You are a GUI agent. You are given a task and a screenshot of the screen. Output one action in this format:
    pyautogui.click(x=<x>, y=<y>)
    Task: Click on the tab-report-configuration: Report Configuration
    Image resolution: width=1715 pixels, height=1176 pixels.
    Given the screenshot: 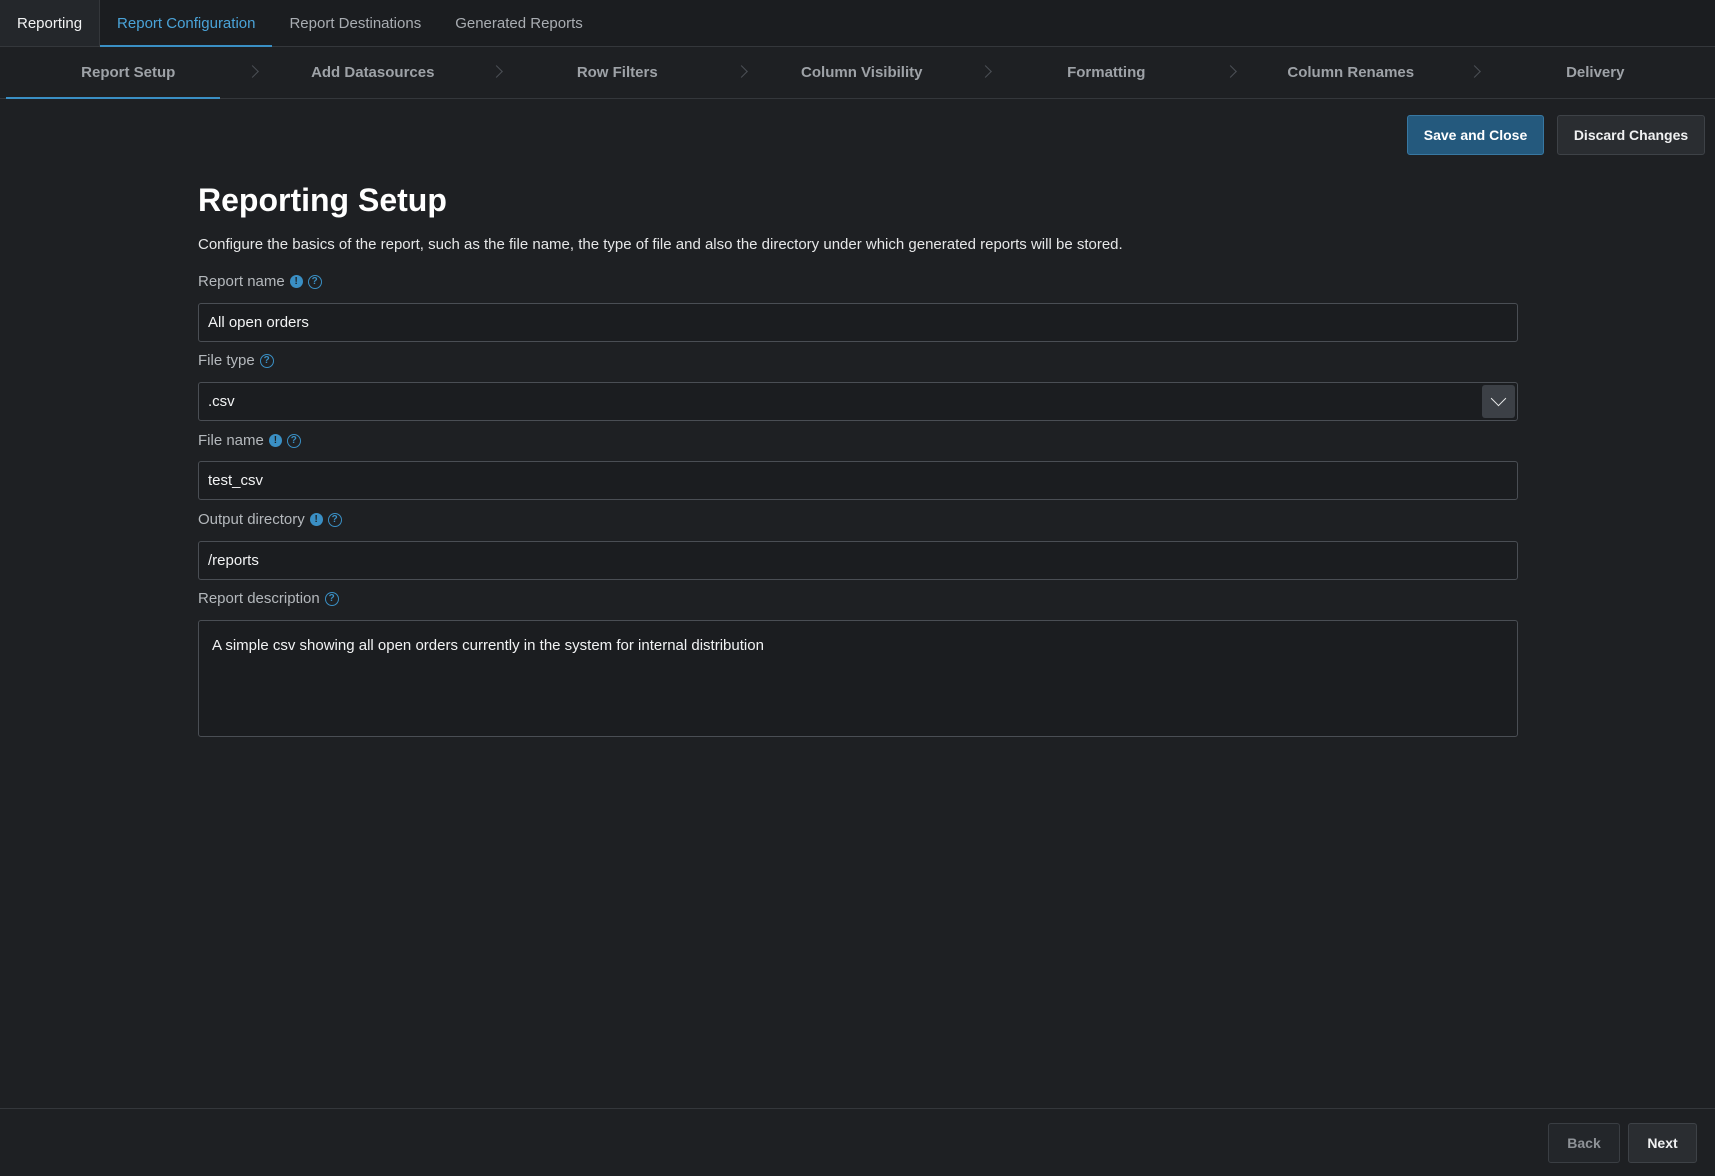 What is the action you would take?
    pyautogui.click(x=186, y=23)
    